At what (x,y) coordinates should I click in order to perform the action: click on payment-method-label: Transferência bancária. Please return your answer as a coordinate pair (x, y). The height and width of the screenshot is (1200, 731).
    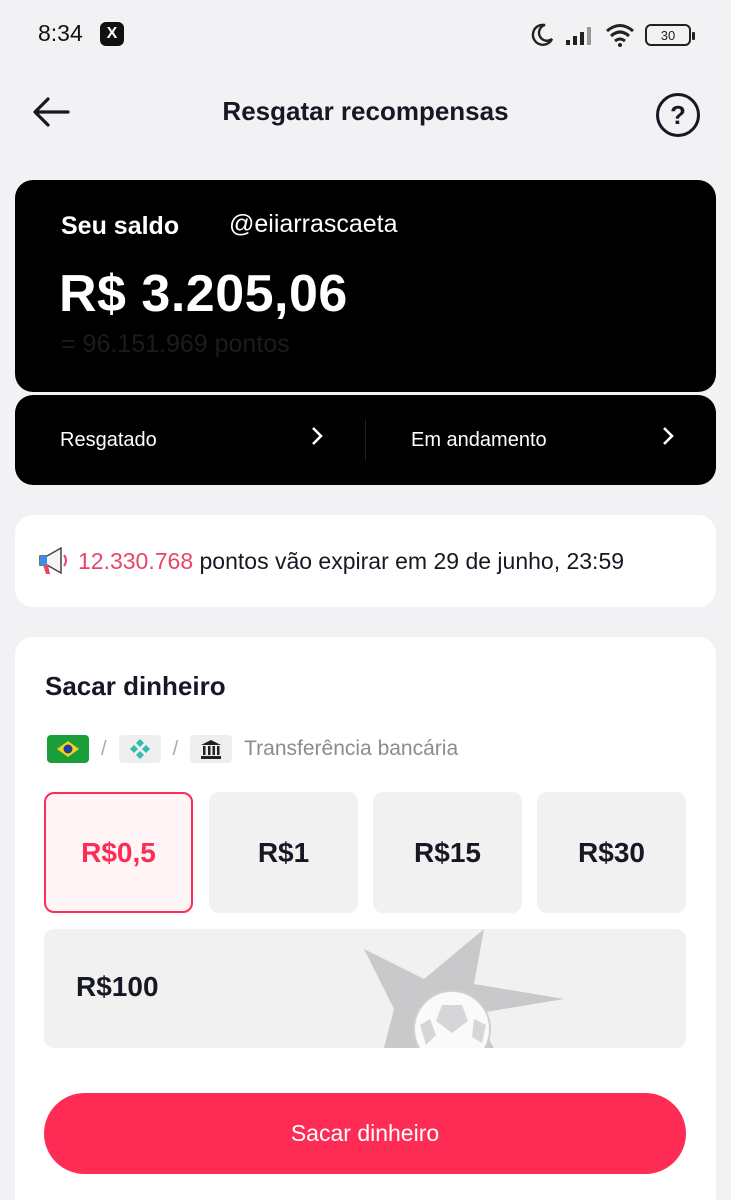
    Looking at the image, I should click on (351, 748).